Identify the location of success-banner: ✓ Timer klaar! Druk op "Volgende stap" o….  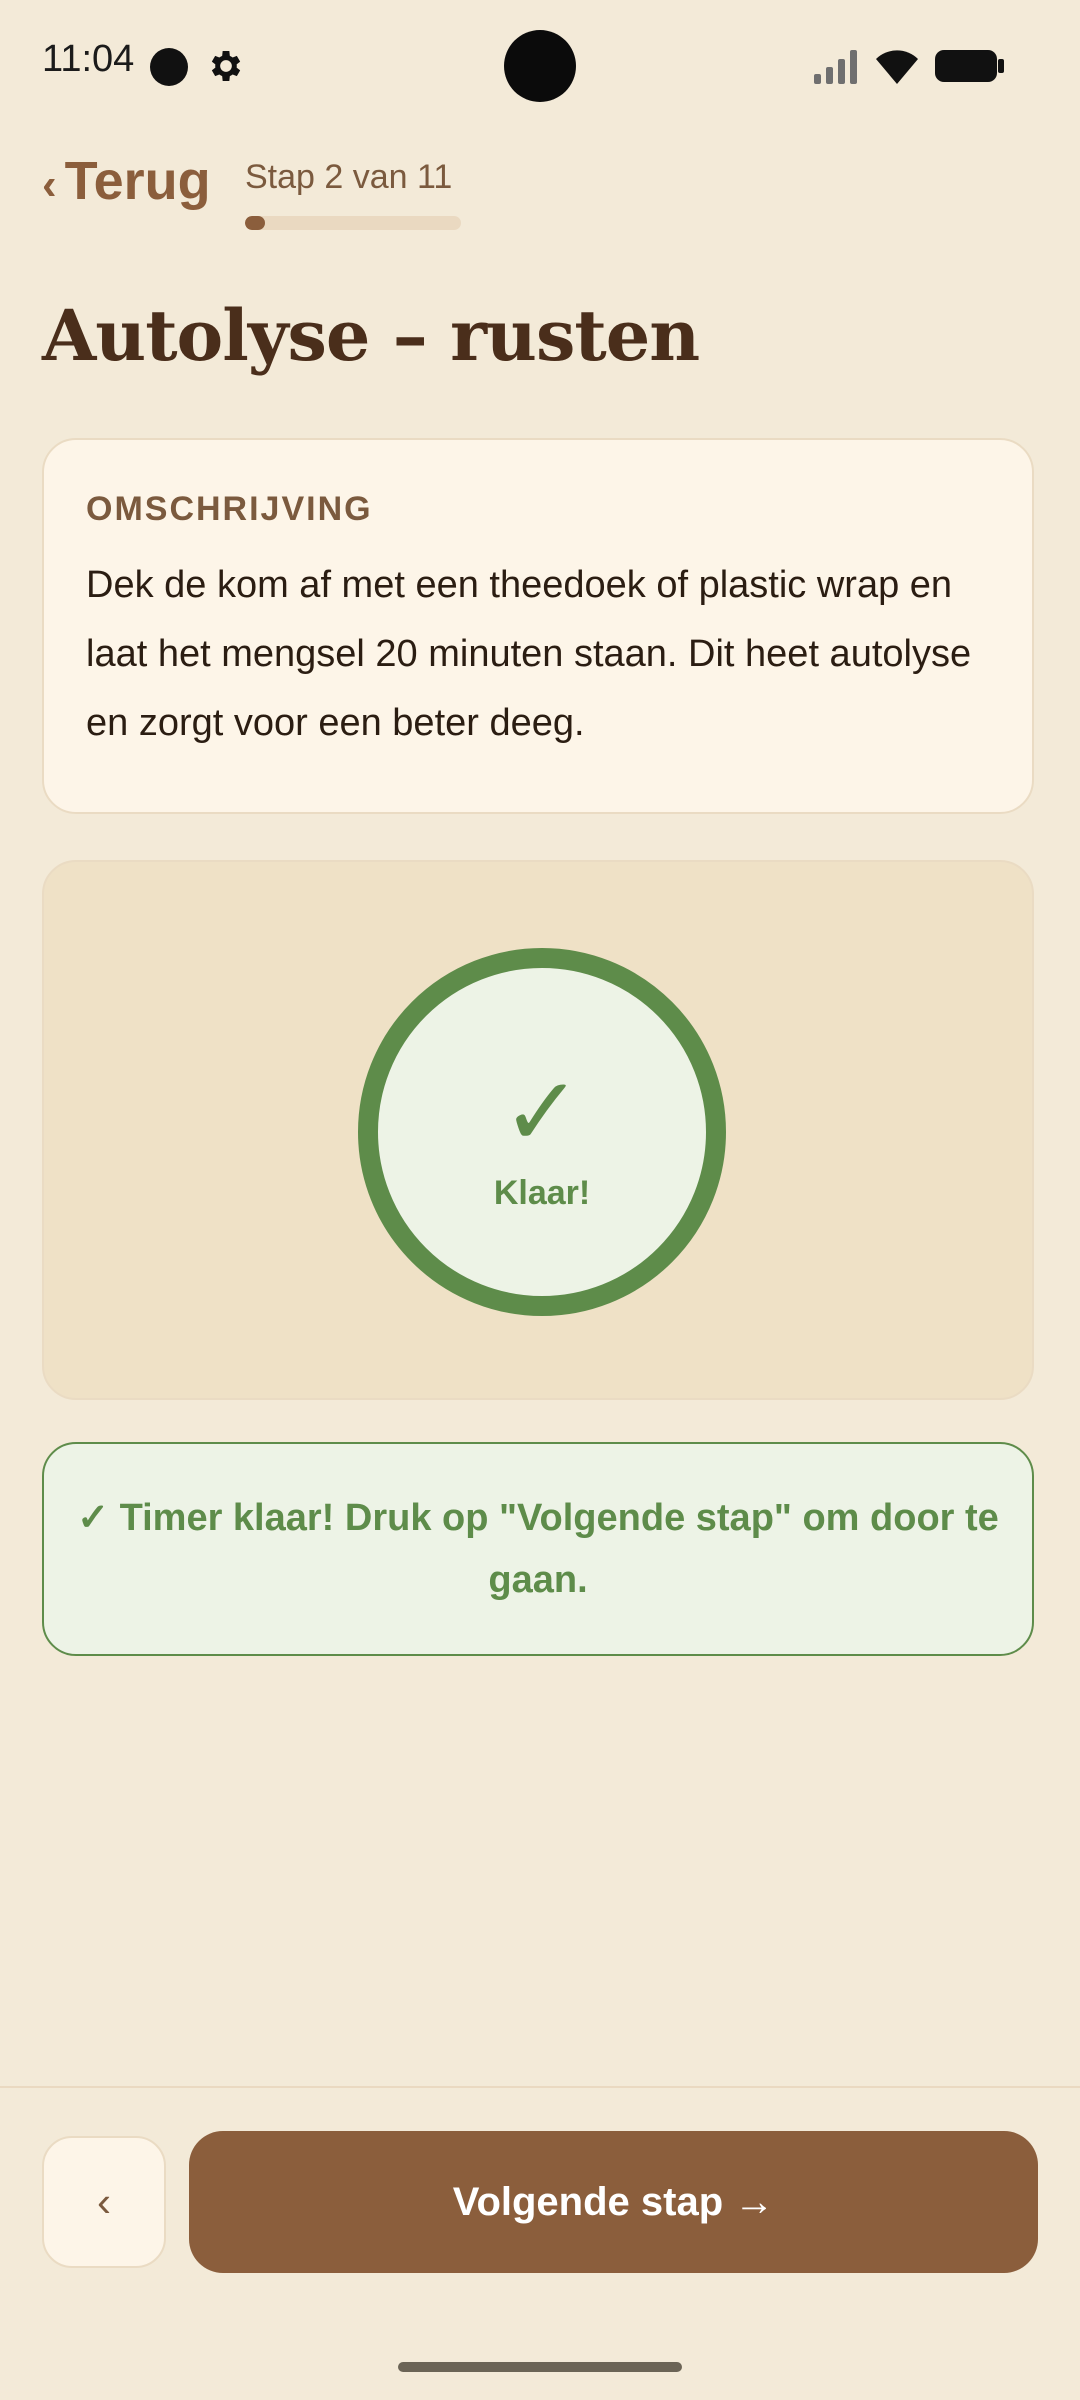
(538, 1549).